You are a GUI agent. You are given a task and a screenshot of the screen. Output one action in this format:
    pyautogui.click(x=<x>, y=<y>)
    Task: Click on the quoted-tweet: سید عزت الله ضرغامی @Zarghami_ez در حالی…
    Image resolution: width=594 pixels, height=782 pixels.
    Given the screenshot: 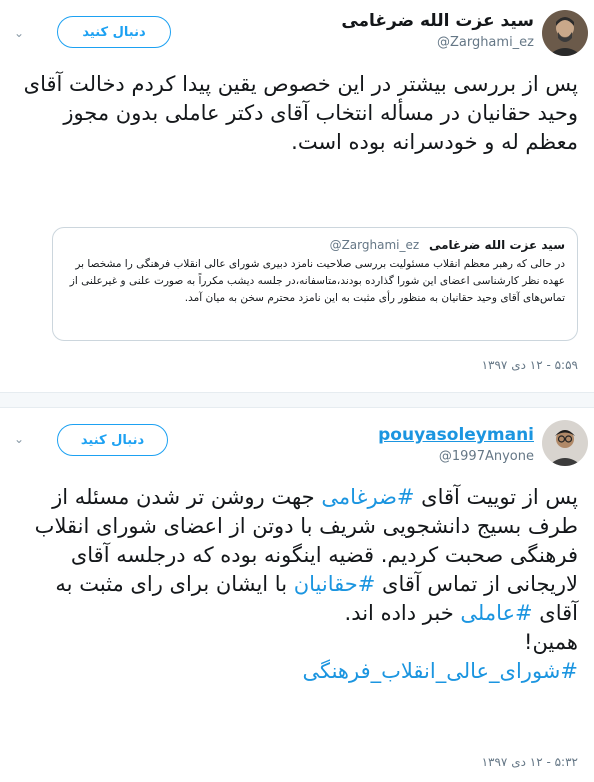 What is the action you would take?
    pyautogui.click(x=315, y=284)
    